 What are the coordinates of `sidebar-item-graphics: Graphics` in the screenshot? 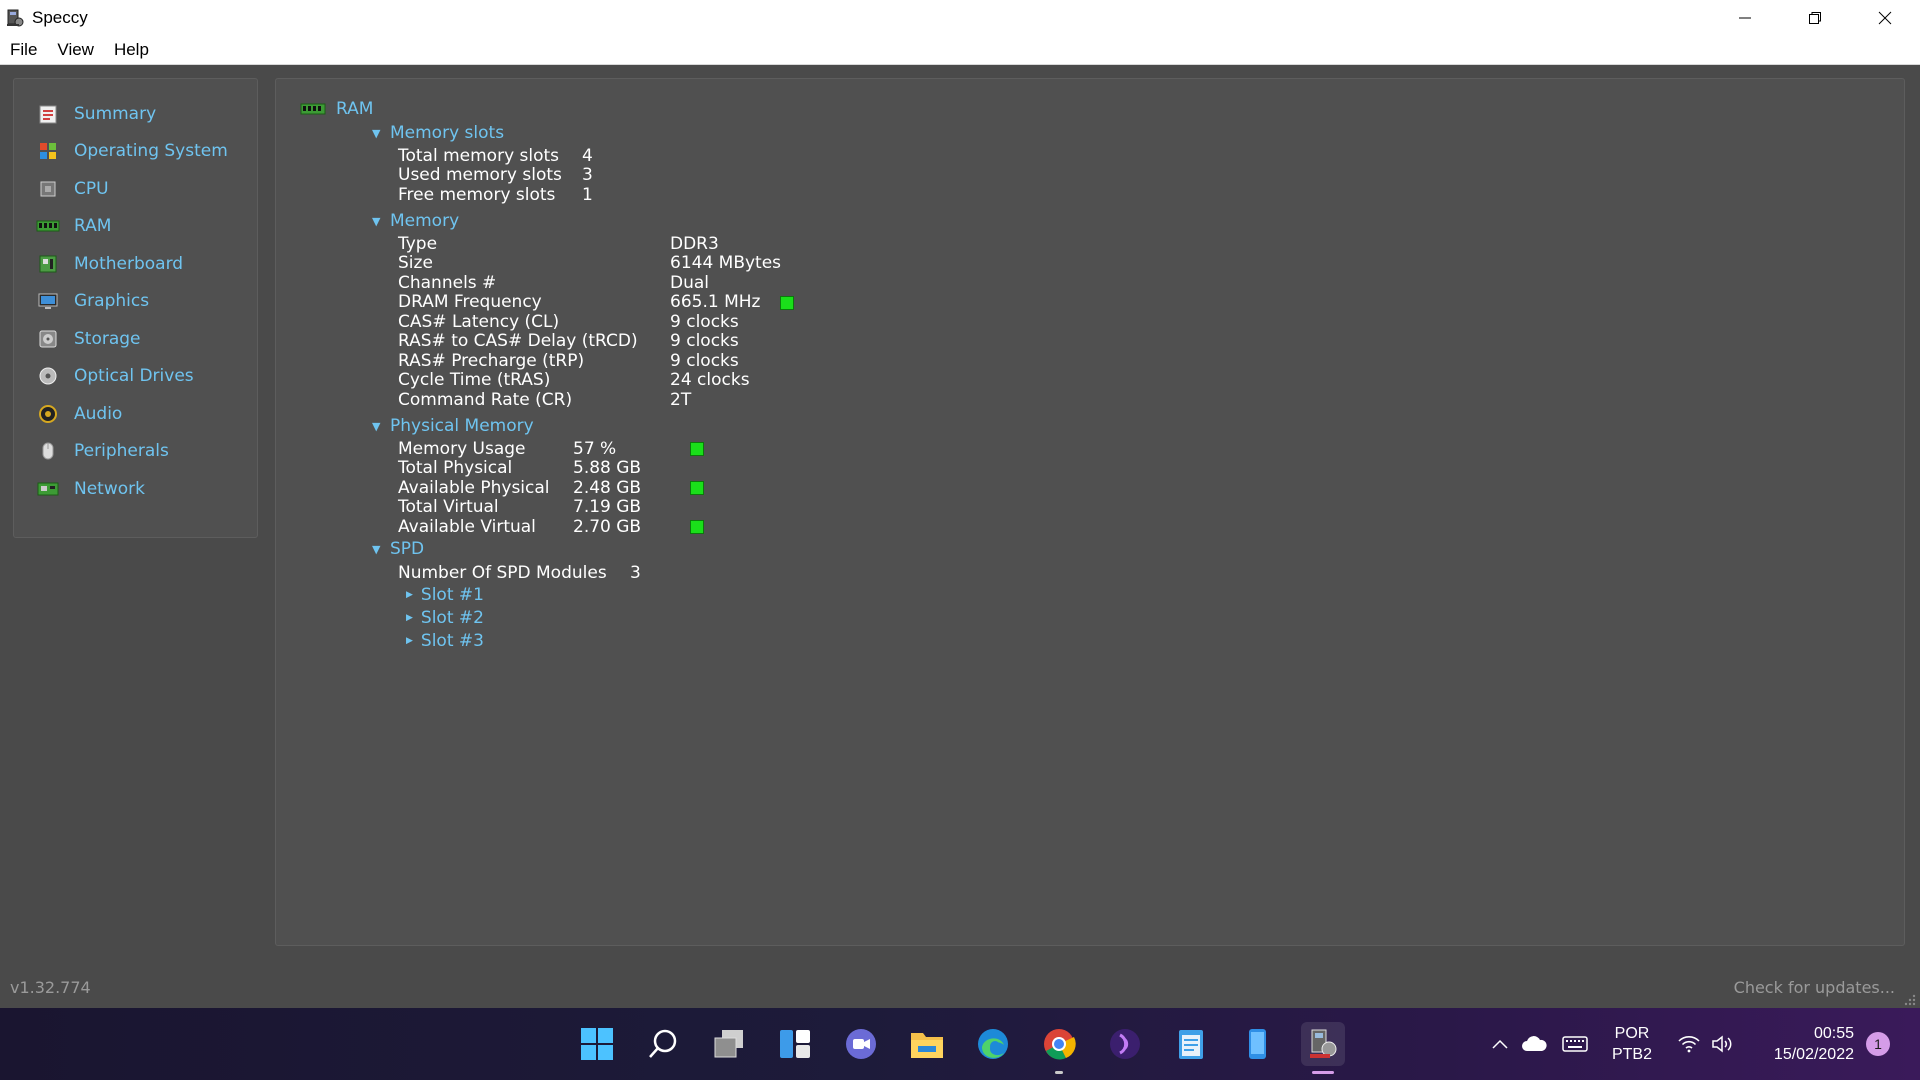 It's located at (135, 302).